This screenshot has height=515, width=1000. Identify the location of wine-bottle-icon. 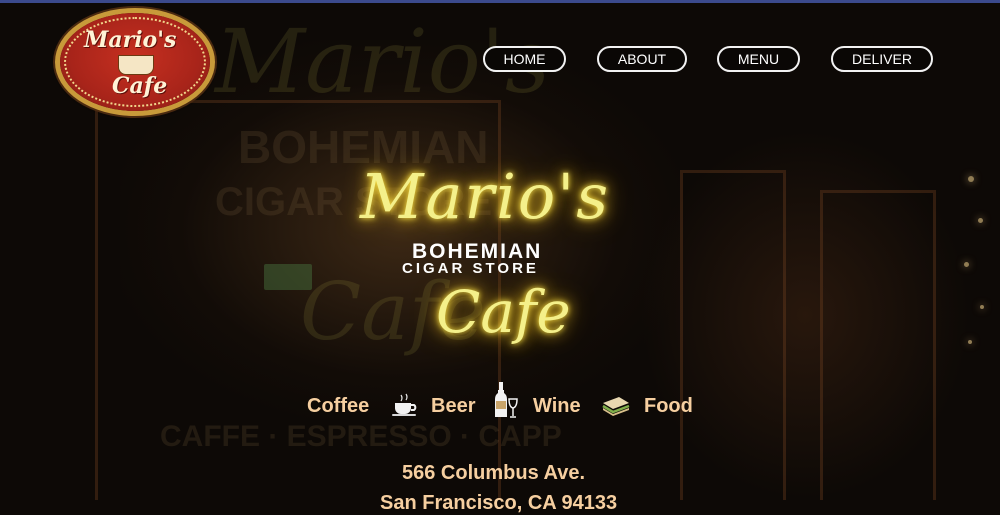
(506, 400).